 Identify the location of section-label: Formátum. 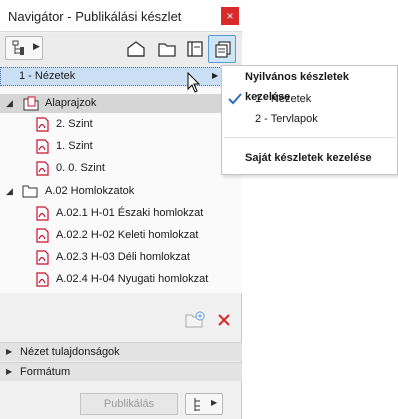
(45, 372).